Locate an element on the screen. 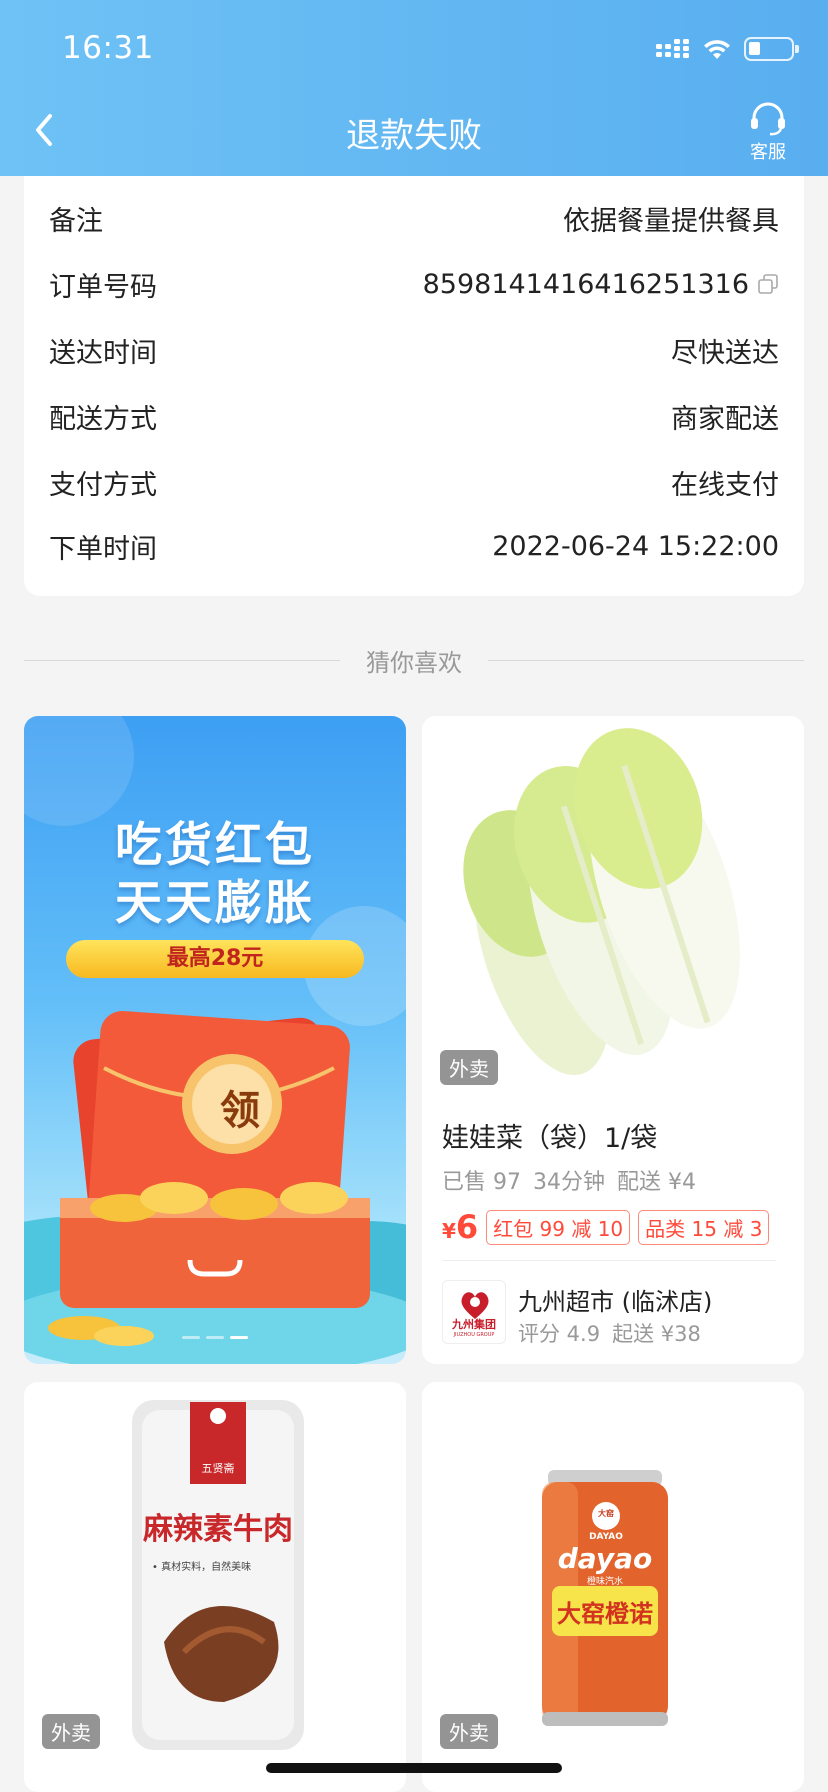  product-meta: 已售 97 34分钟 配送 ¥4 is located at coordinates (569, 1180).